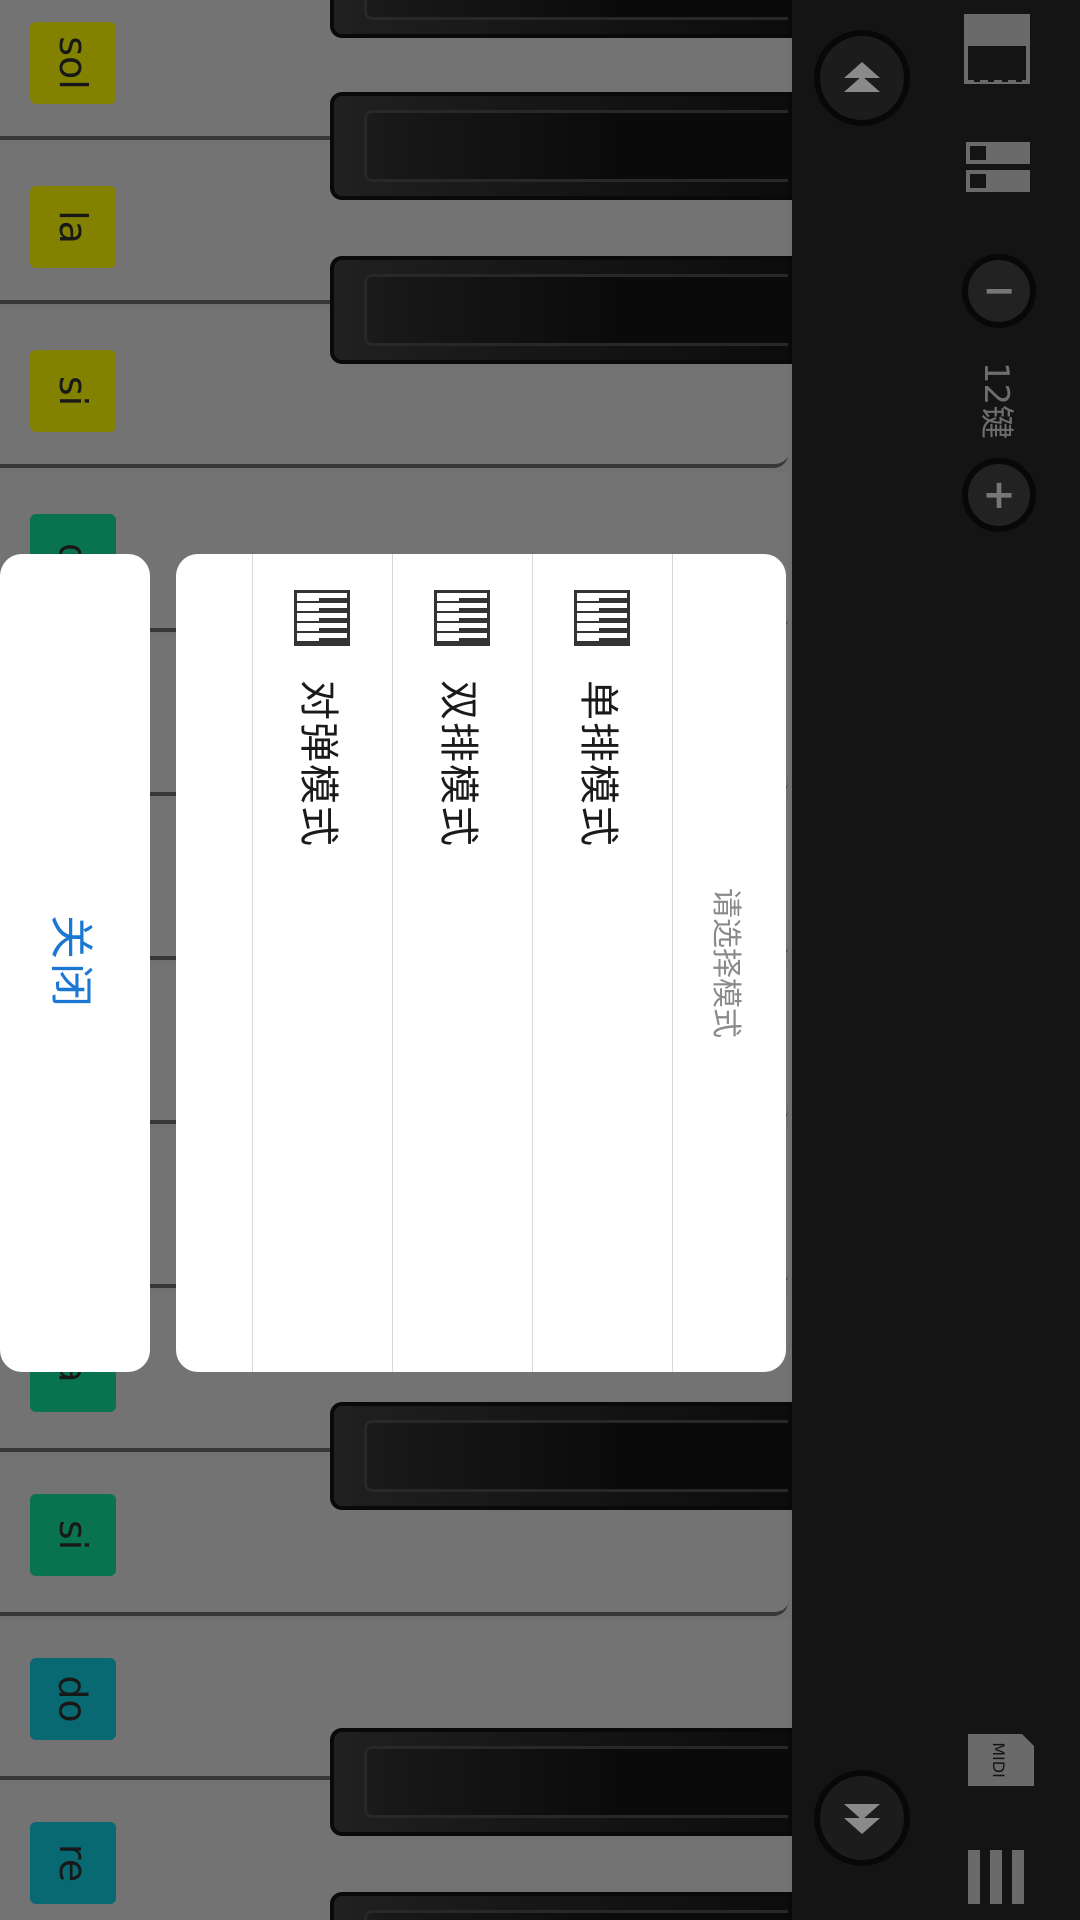 The height and width of the screenshot is (1920, 1080). I want to click on scroll-down-button, so click(862, 1818).